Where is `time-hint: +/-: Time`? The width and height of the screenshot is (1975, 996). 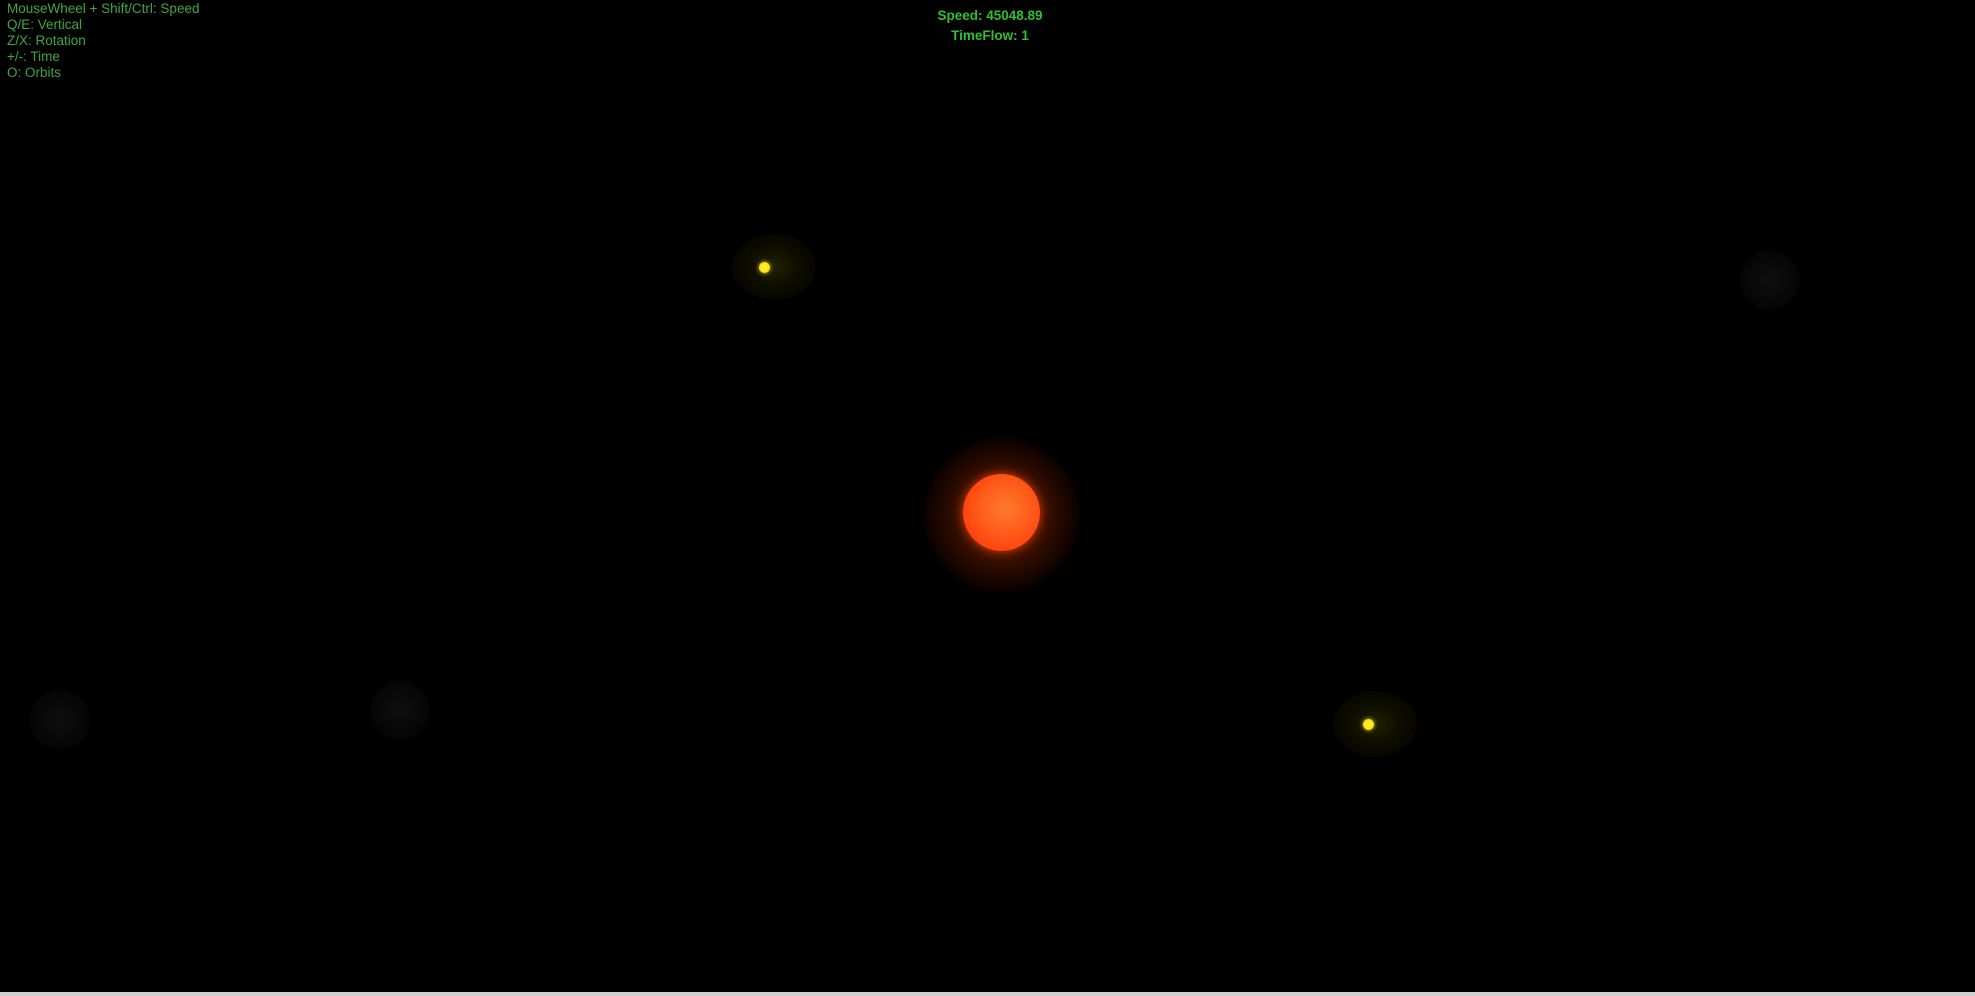
time-hint: +/-: Time is located at coordinates (33, 56).